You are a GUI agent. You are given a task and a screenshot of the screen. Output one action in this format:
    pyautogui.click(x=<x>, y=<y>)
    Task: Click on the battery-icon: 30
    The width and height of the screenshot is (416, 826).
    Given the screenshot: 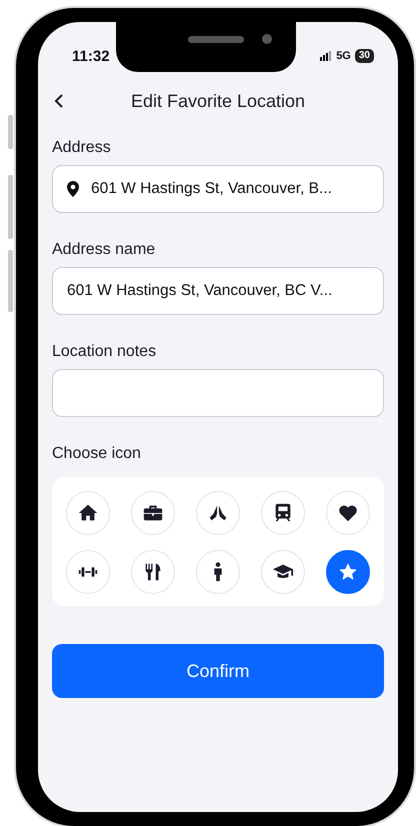 What is the action you would take?
    pyautogui.click(x=364, y=56)
    